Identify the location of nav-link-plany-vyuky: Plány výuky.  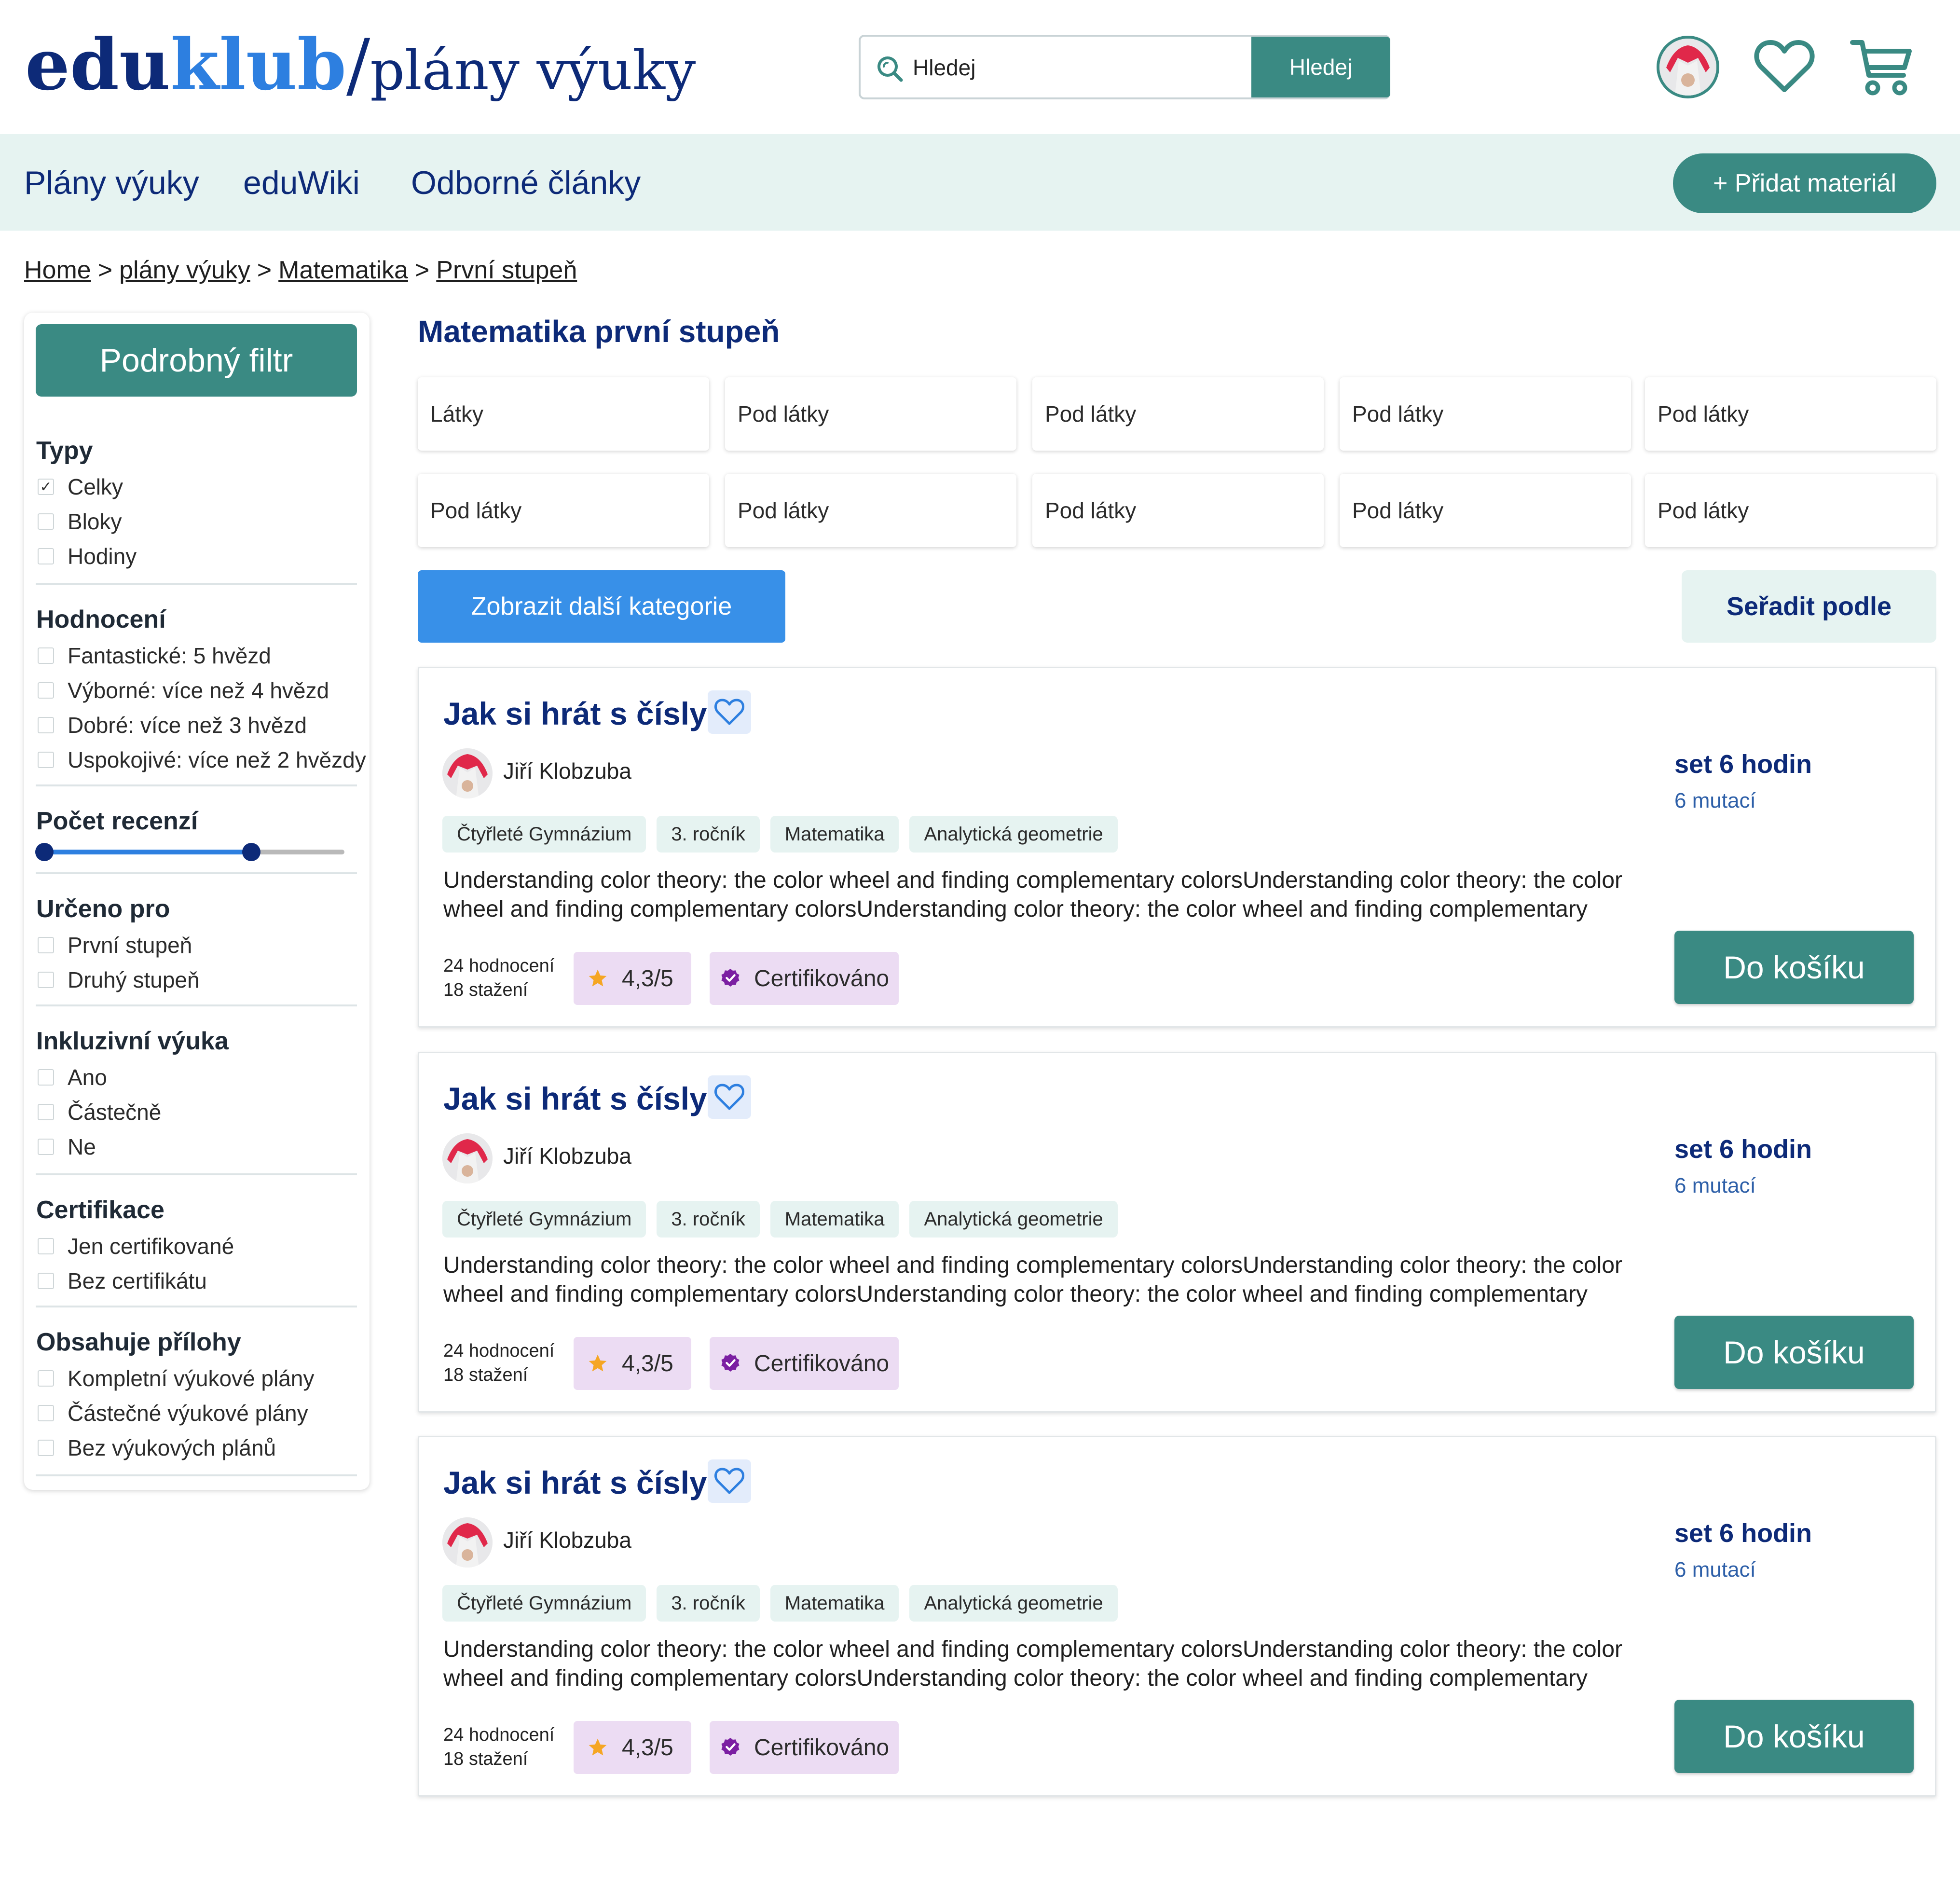
(111, 183).